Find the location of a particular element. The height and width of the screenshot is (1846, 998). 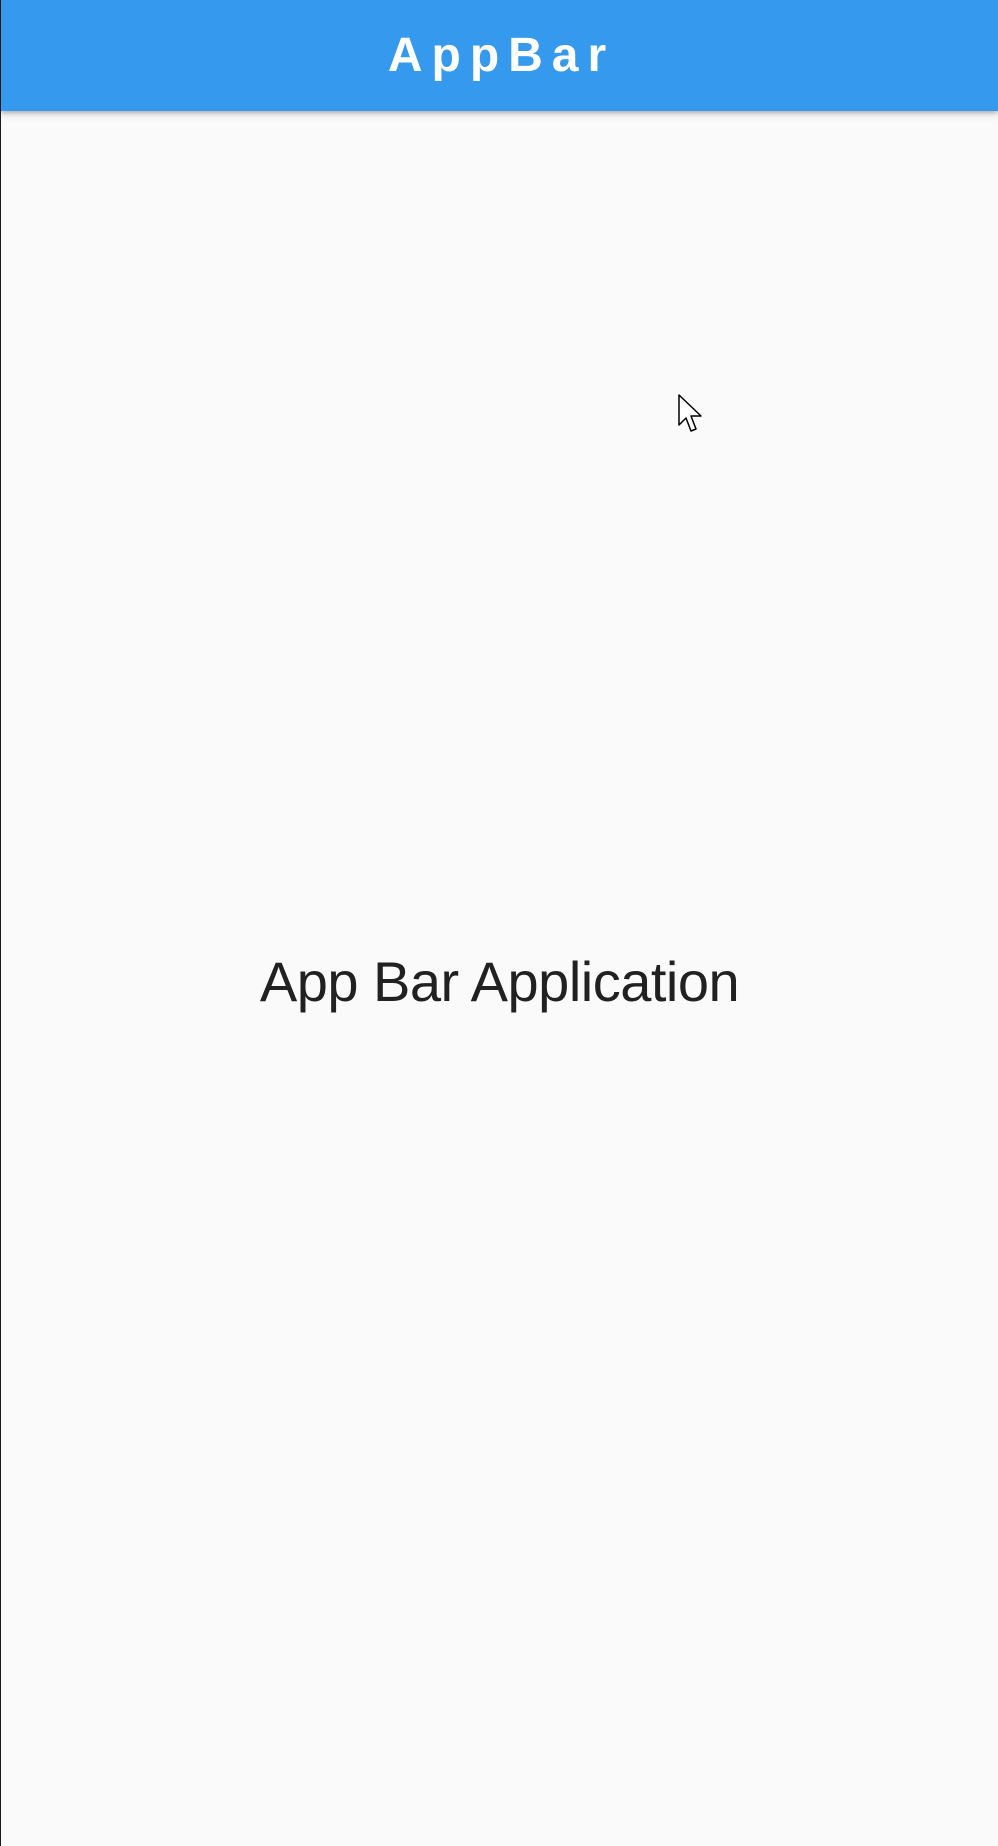

mouse-pointer-icon is located at coordinates (690, 413).